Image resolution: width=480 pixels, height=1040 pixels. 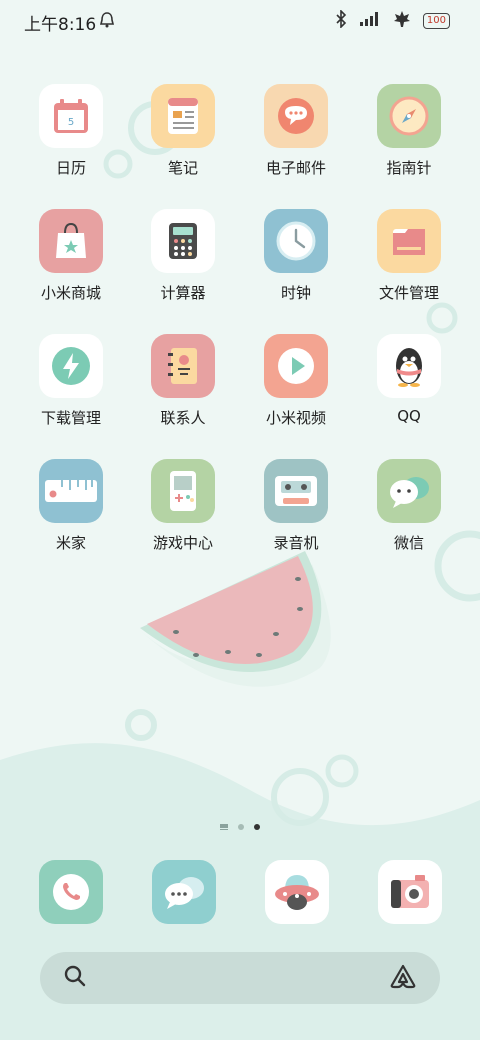 What do you see at coordinates (182, 168) in the screenshot?
I see `app-label: 笔记` at bounding box center [182, 168].